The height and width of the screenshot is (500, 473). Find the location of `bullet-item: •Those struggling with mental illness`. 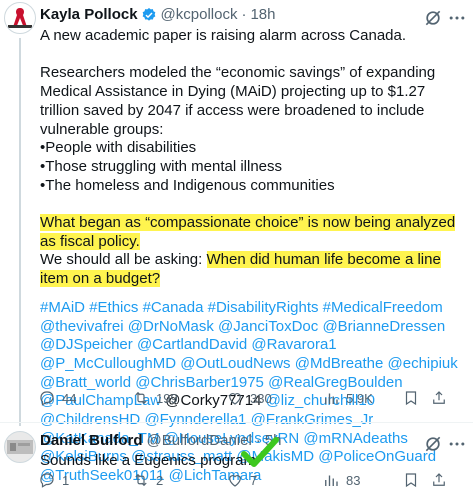

bullet-item: •Those struggling with mental illness is located at coordinates (161, 166).